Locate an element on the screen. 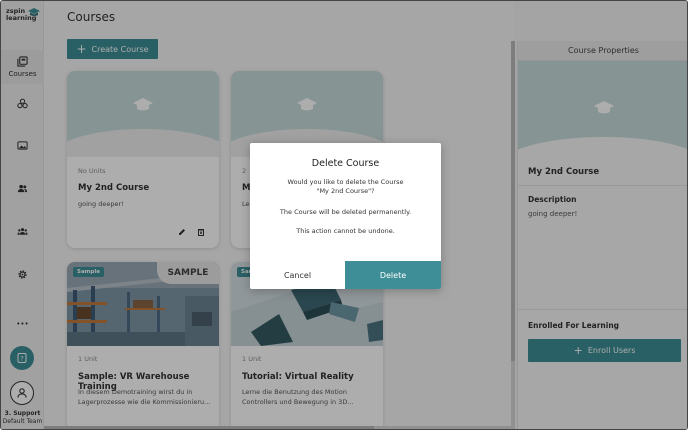  dialog-message-line2: "My 2nd Course"? is located at coordinates (345, 191).